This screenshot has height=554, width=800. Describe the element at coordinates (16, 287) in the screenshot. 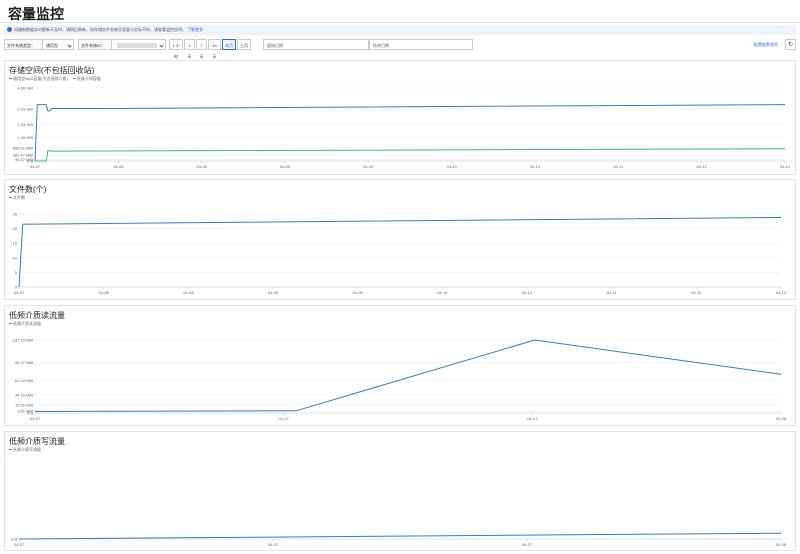

I see `y-tick-label: 0` at that location.